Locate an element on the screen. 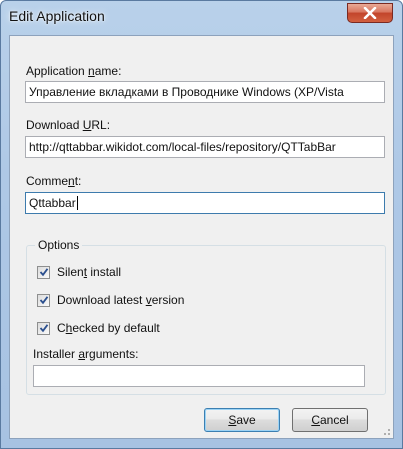 The image size is (403, 449). save-button: Save is located at coordinates (242, 420).